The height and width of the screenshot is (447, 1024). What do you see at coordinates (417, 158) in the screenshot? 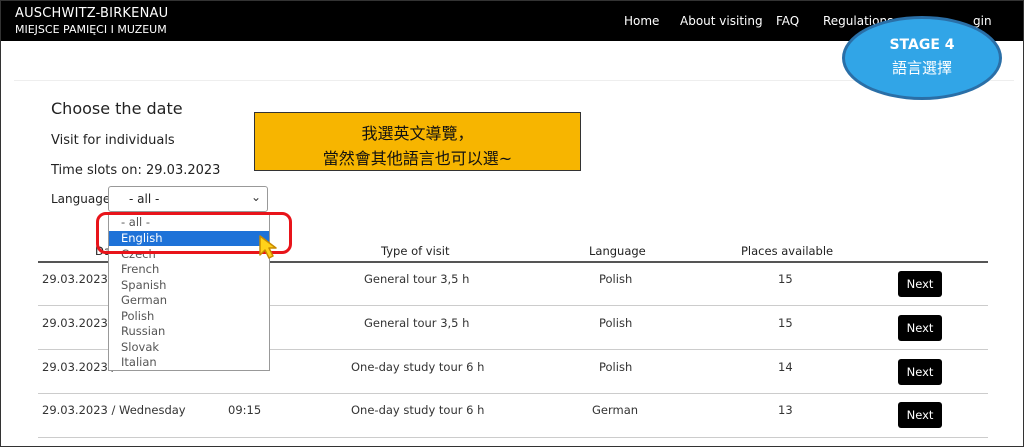
I see `callout-line-2: 當然會其他語言也可以選~` at bounding box center [417, 158].